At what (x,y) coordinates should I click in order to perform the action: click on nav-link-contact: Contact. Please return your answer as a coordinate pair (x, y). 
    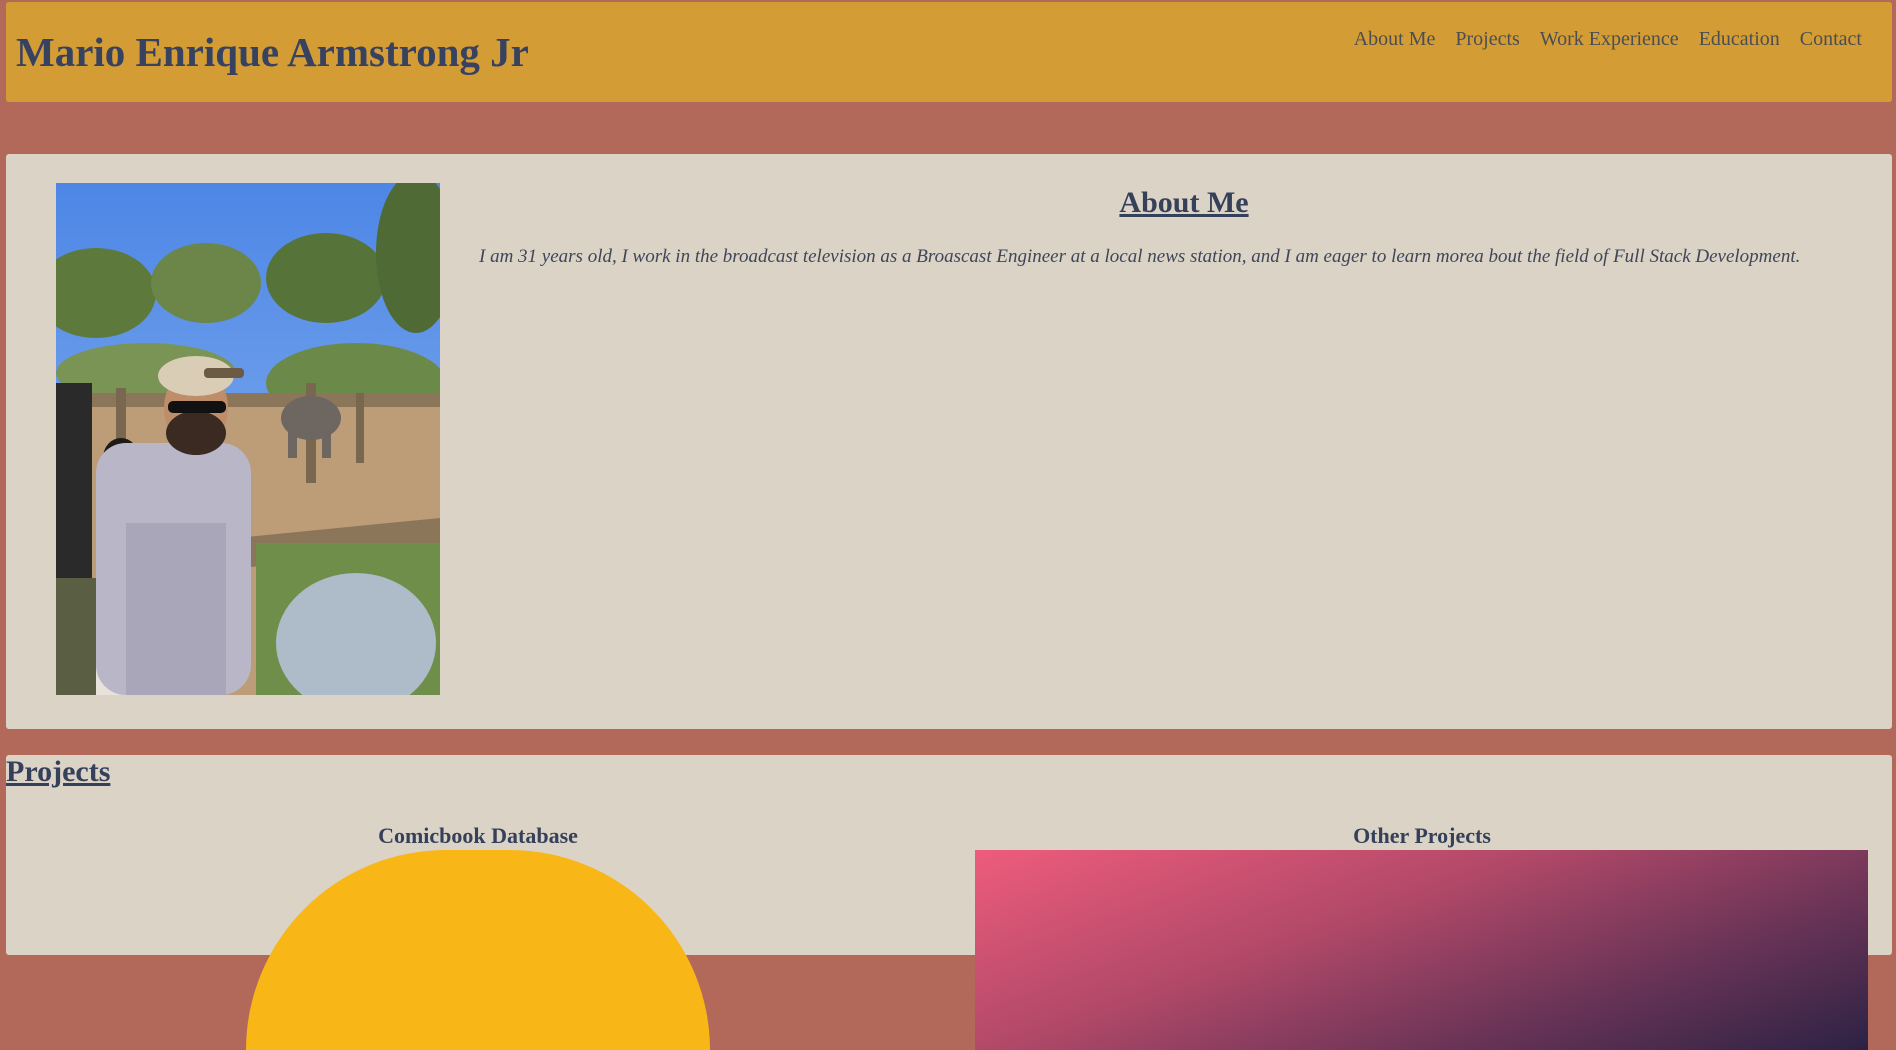
    Looking at the image, I should click on (1831, 39).